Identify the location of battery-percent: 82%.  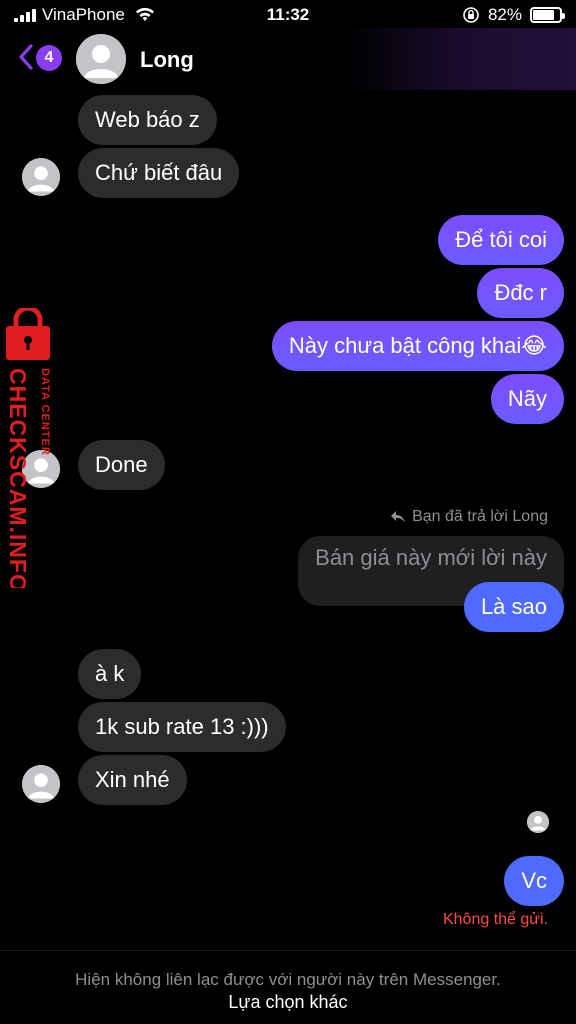
(504, 14).